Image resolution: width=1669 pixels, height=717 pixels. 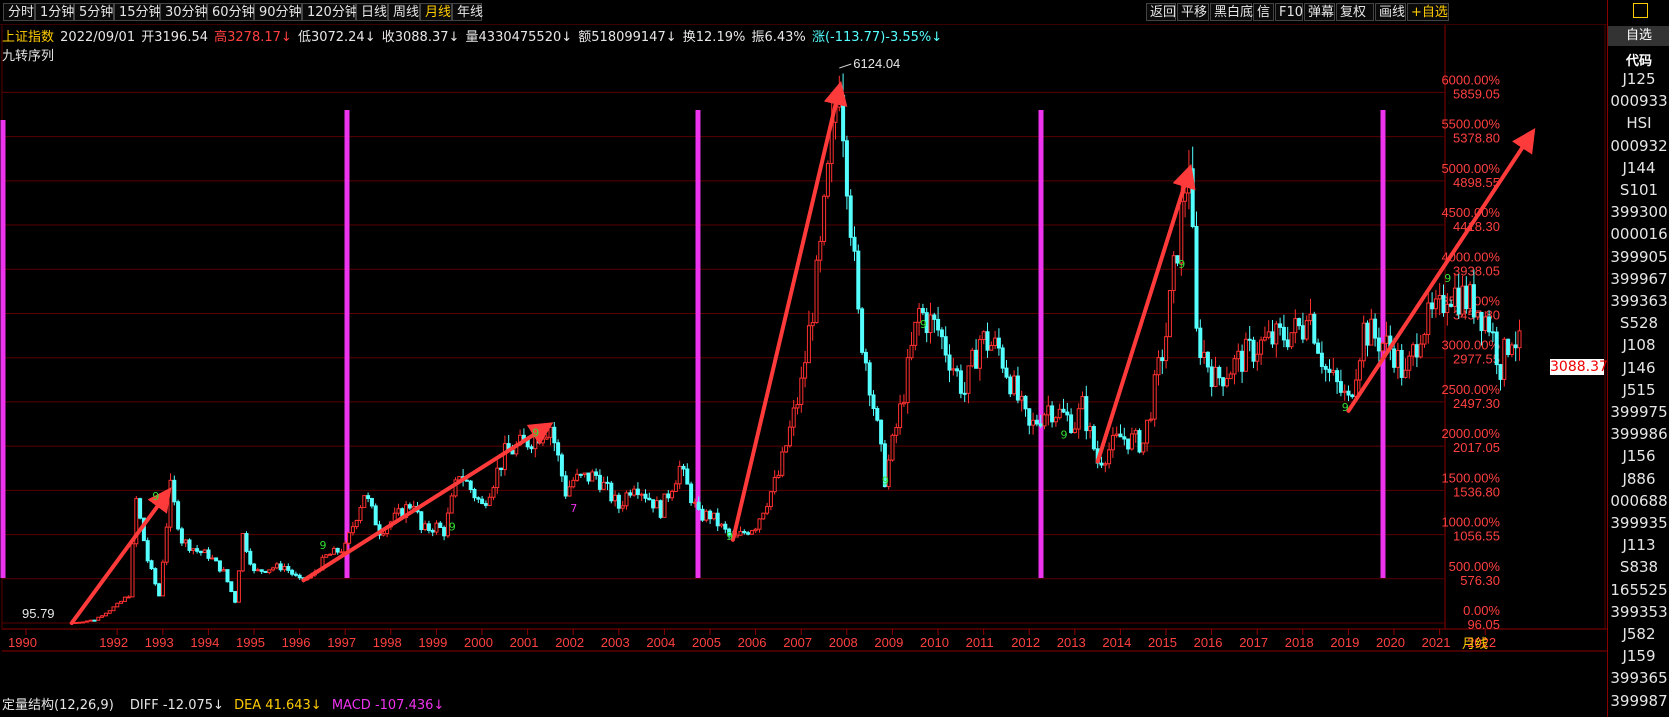 What do you see at coordinates (1638, 590) in the screenshot?
I see `watchlist-code: 165525` at bounding box center [1638, 590].